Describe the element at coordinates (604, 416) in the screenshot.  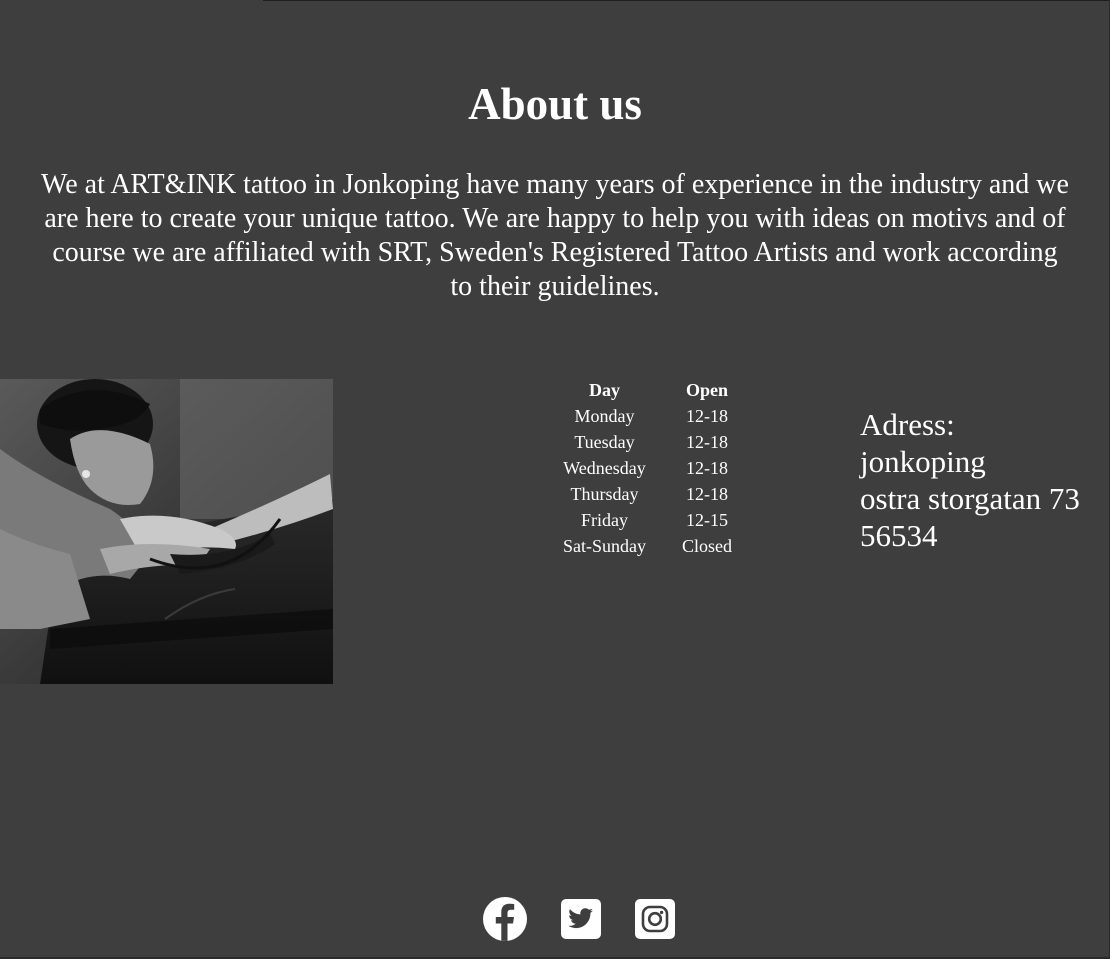
I see `day-cell: Monday` at that location.